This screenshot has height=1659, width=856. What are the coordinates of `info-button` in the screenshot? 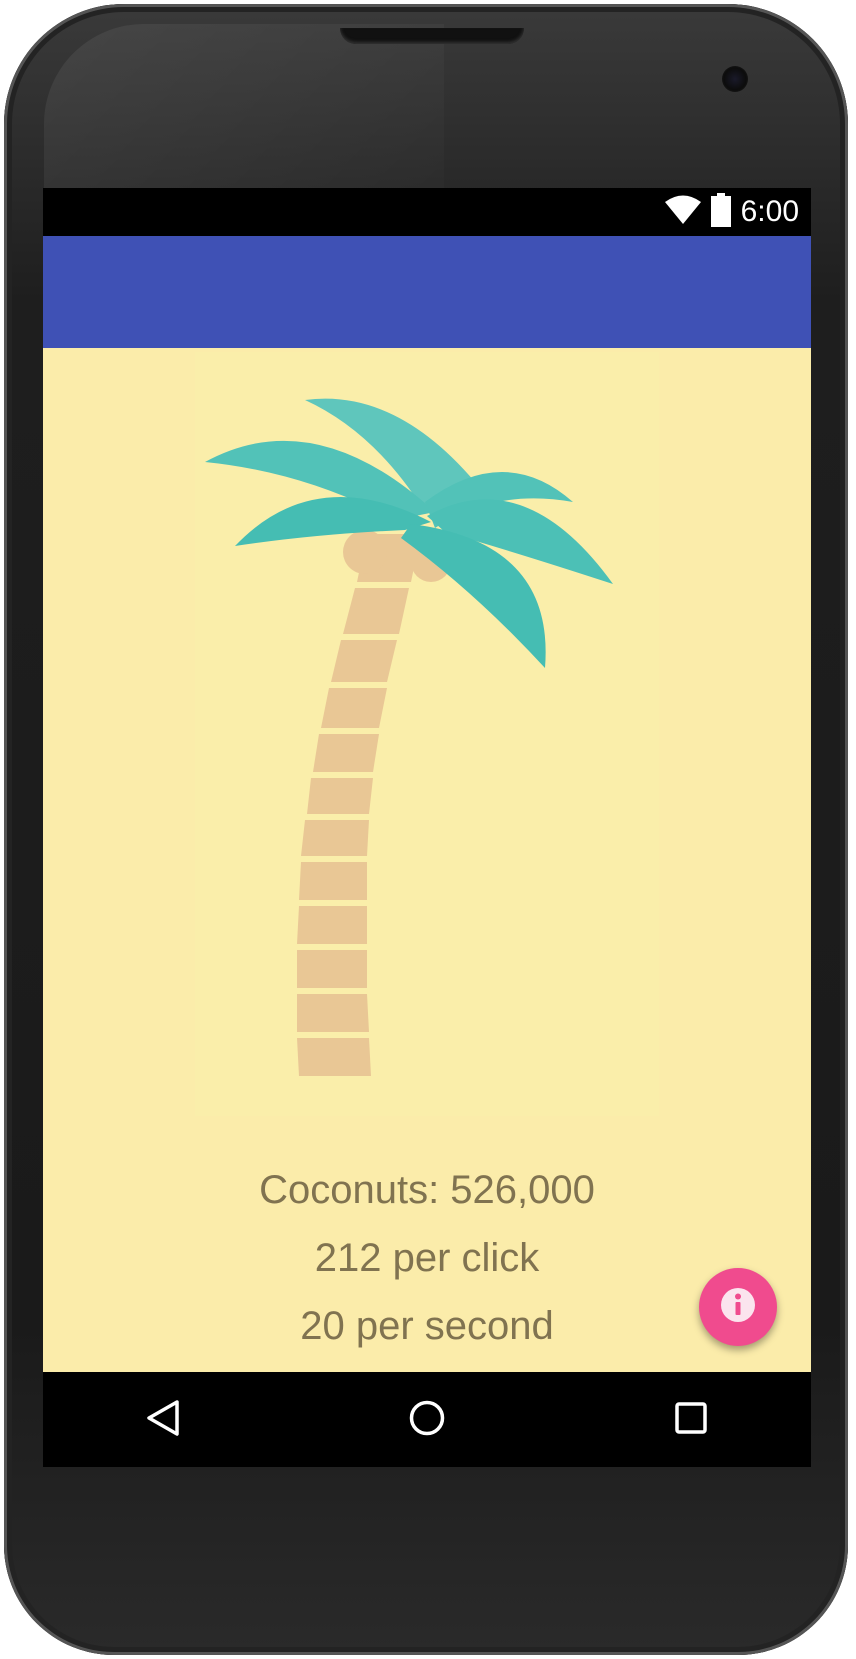 It's located at (738, 1307).